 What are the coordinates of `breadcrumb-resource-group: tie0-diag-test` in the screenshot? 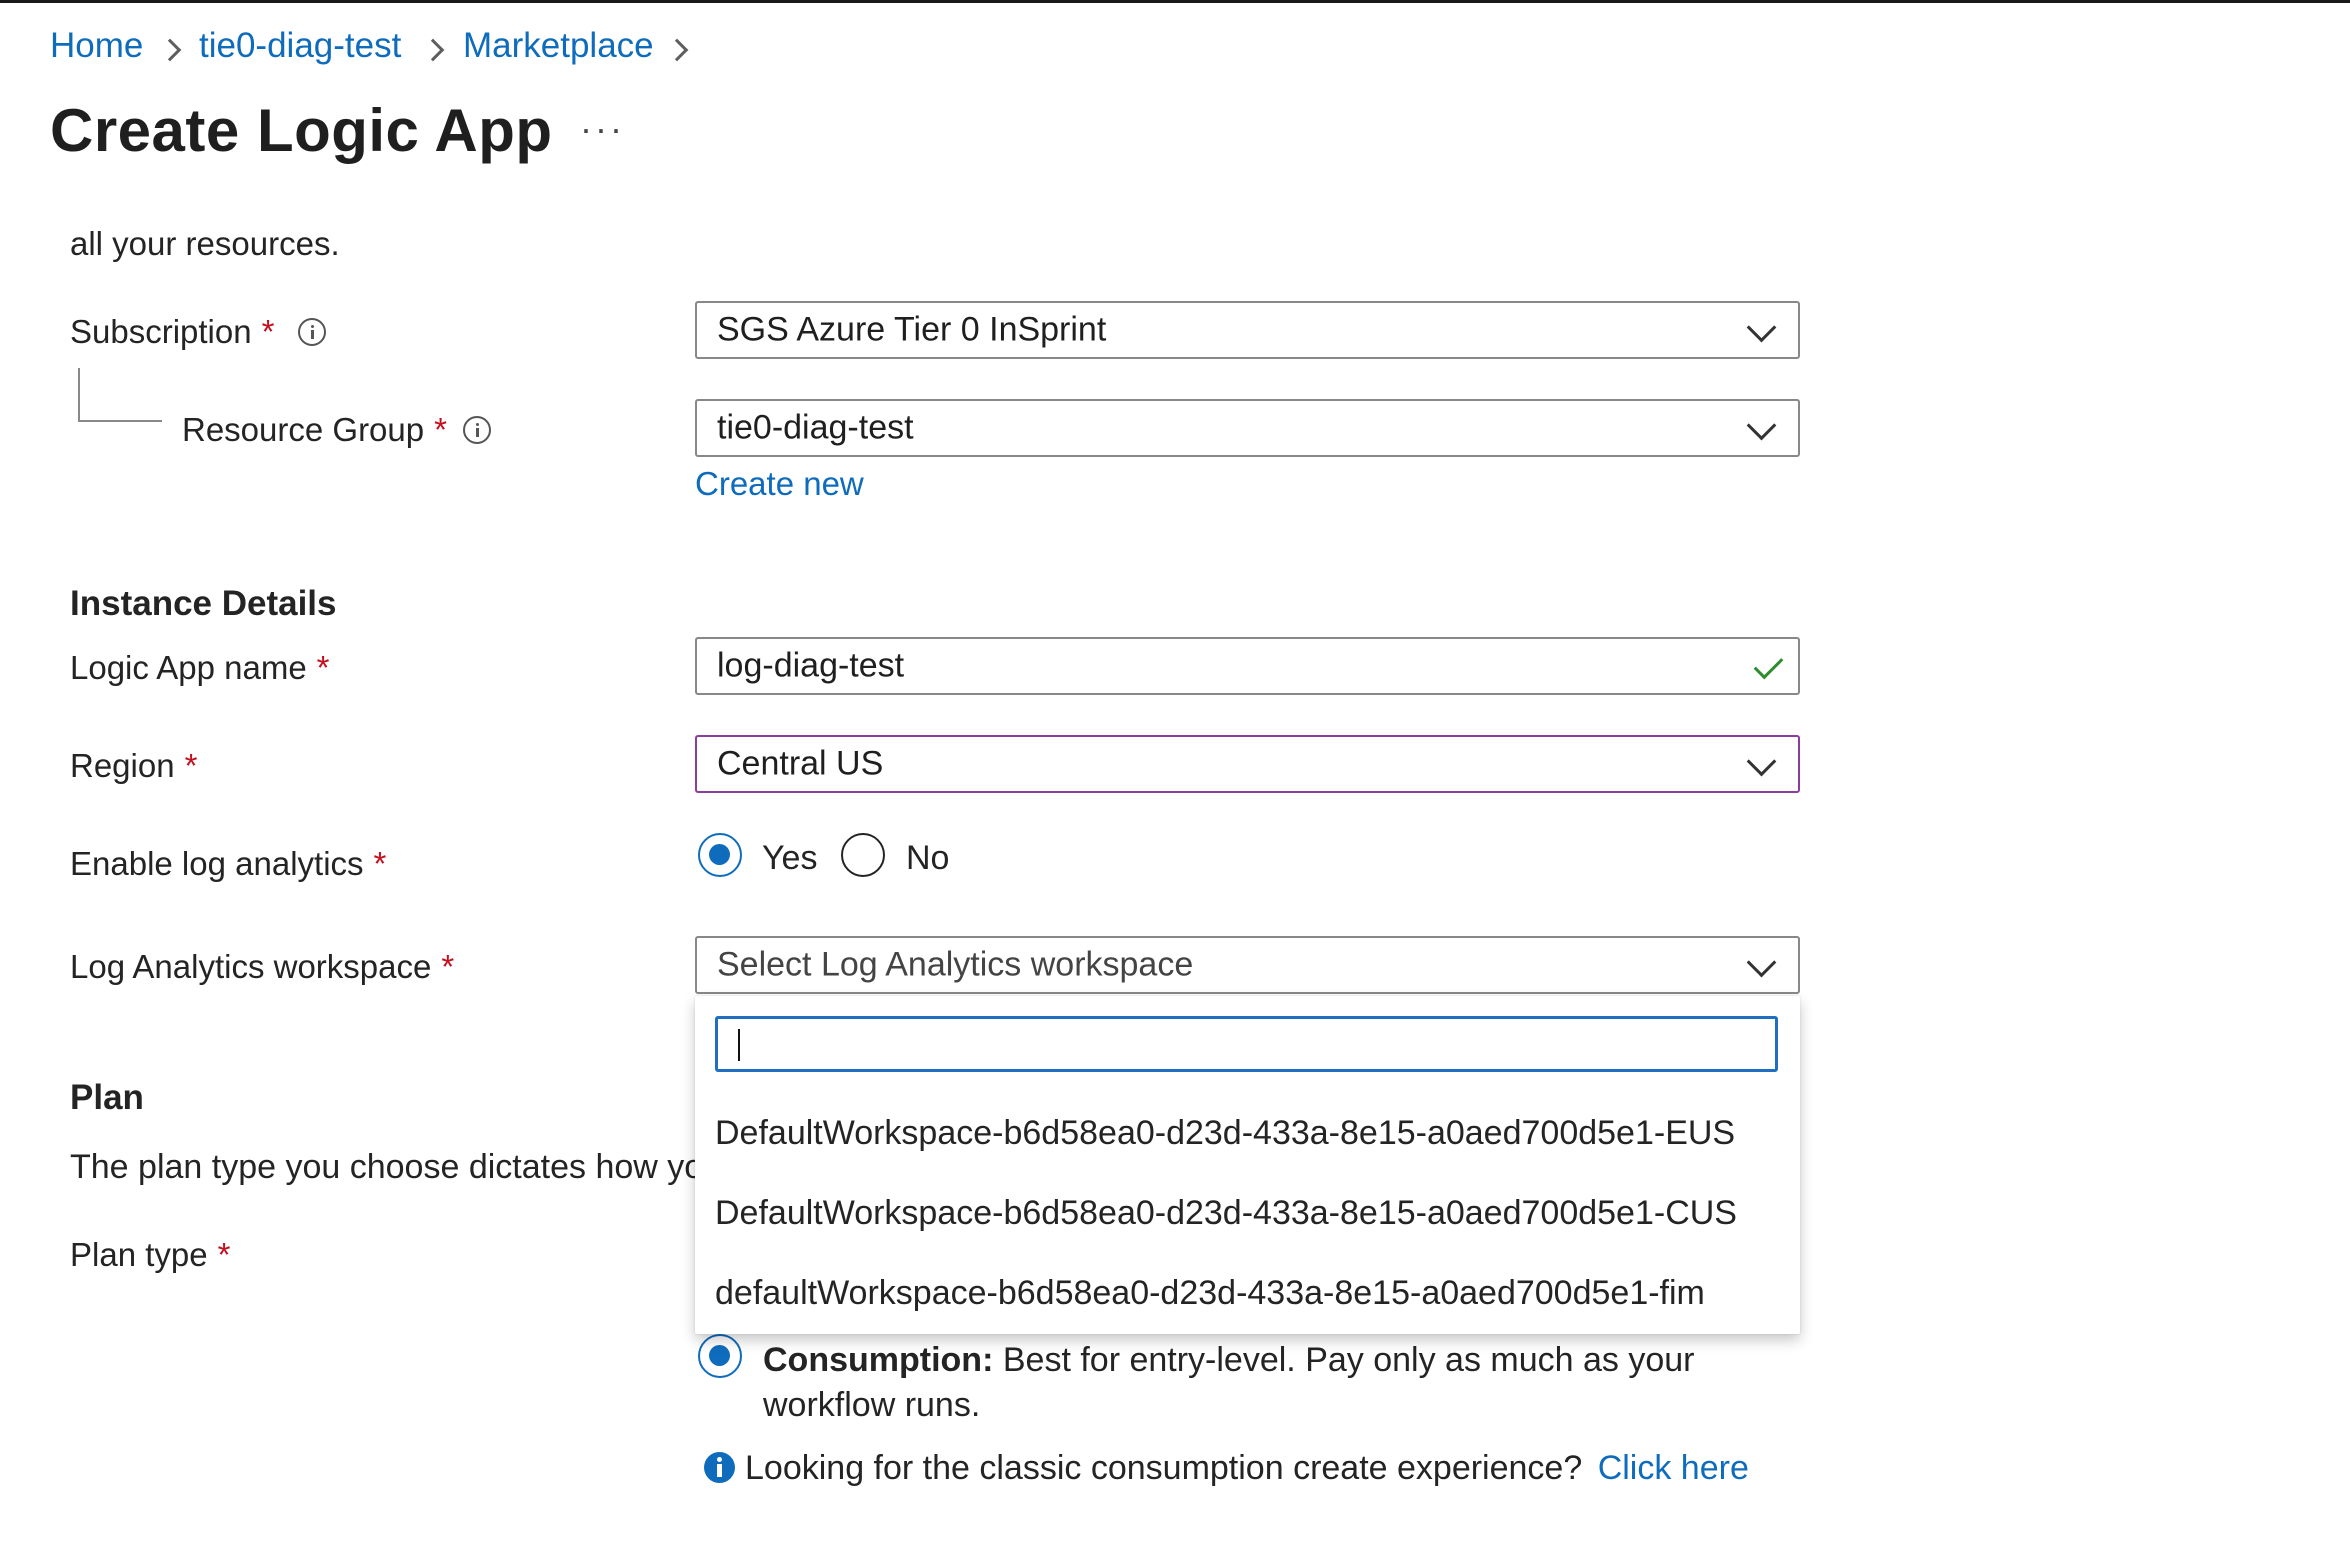 It's located at (300, 46).